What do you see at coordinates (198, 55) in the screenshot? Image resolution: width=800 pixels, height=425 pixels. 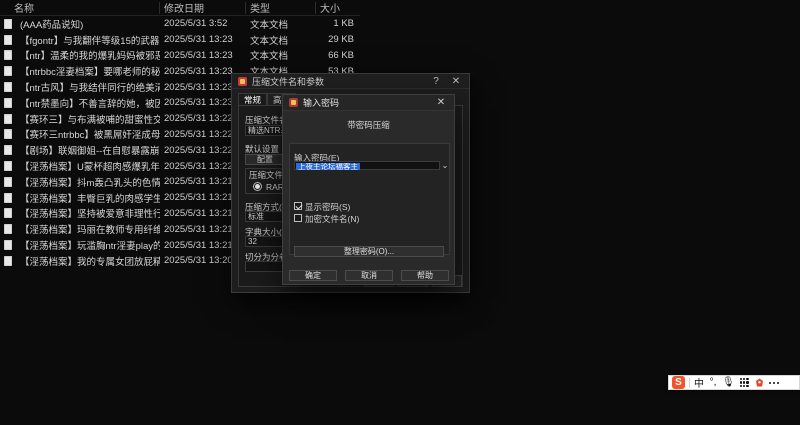 I see `file-modified-date: 2025/5/31 13:23` at bounding box center [198, 55].